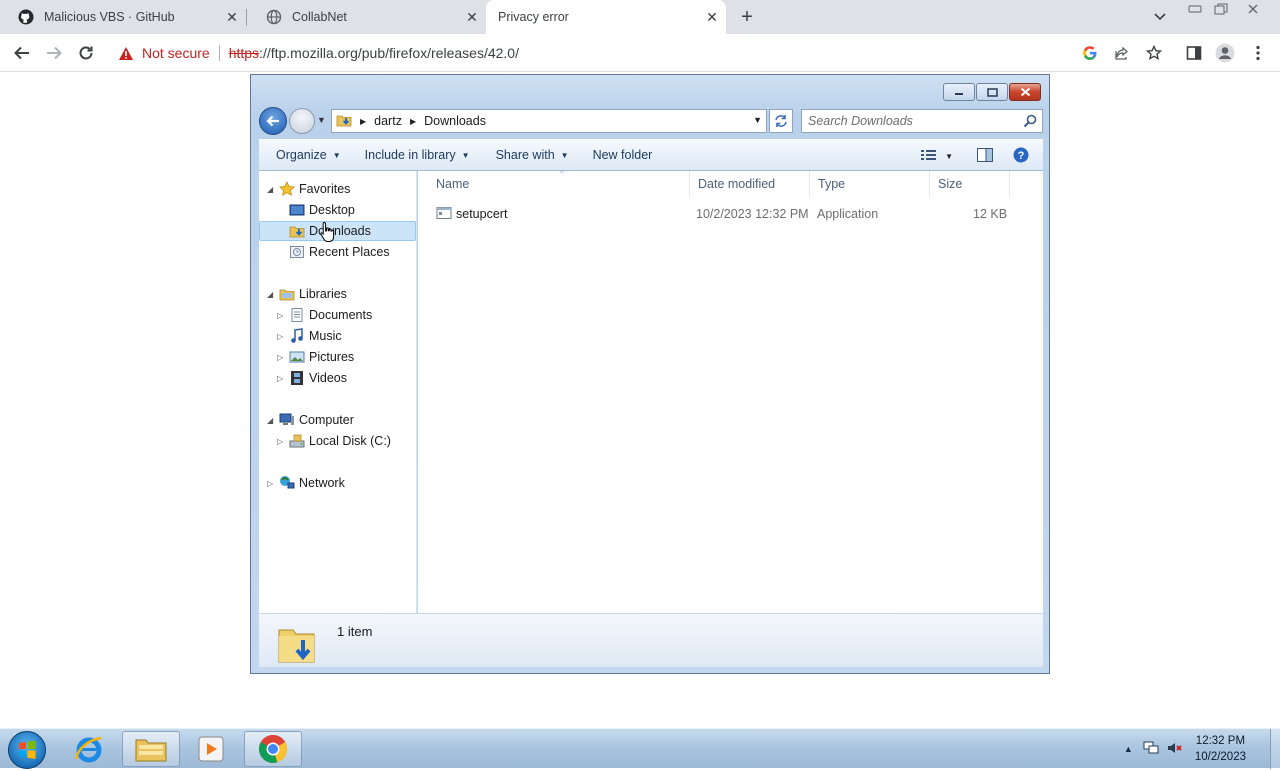 Image resolution: width=1280 pixels, height=771 pixels. What do you see at coordinates (1021, 156) in the screenshot?
I see `help-icon: ?` at bounding box center [1021, 156].